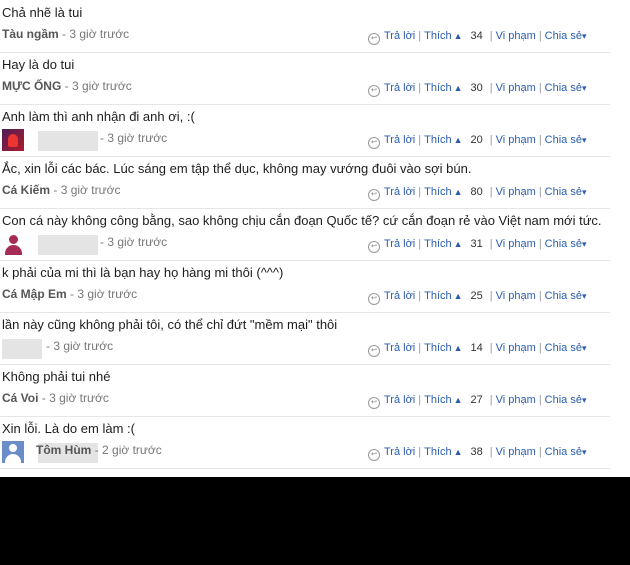 The image size is (630, 565). I want to click on scrollbar-track, so click(621, 238).